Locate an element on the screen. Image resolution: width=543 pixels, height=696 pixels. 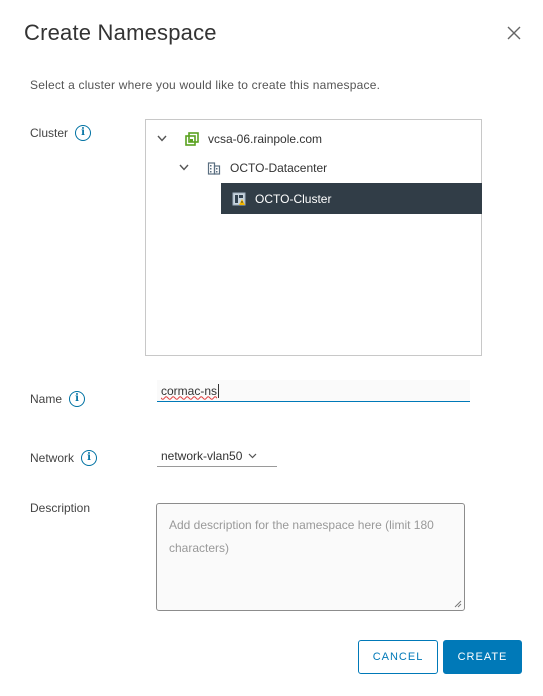
tree-node-vcenter: vcsa-06.rainpole.com is located at coordinates (316, 138).